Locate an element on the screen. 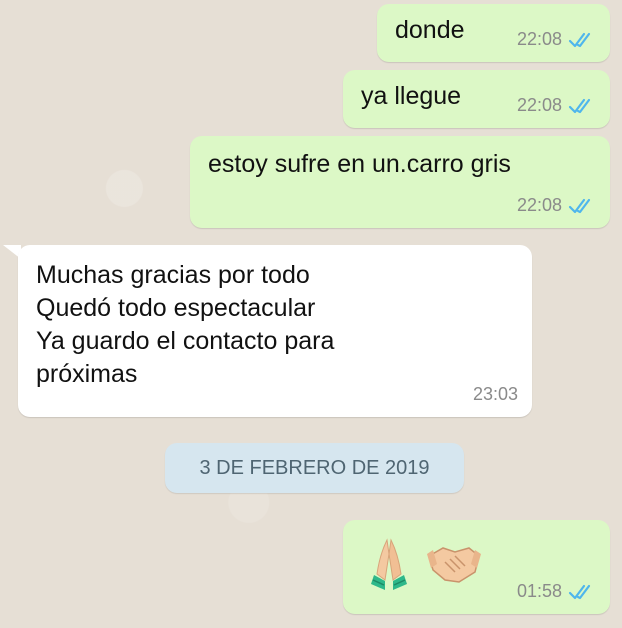 Image resolution: width=622 pixels, height=628 pixels. message-time: 23:03 is located at coordinates (495, 394).